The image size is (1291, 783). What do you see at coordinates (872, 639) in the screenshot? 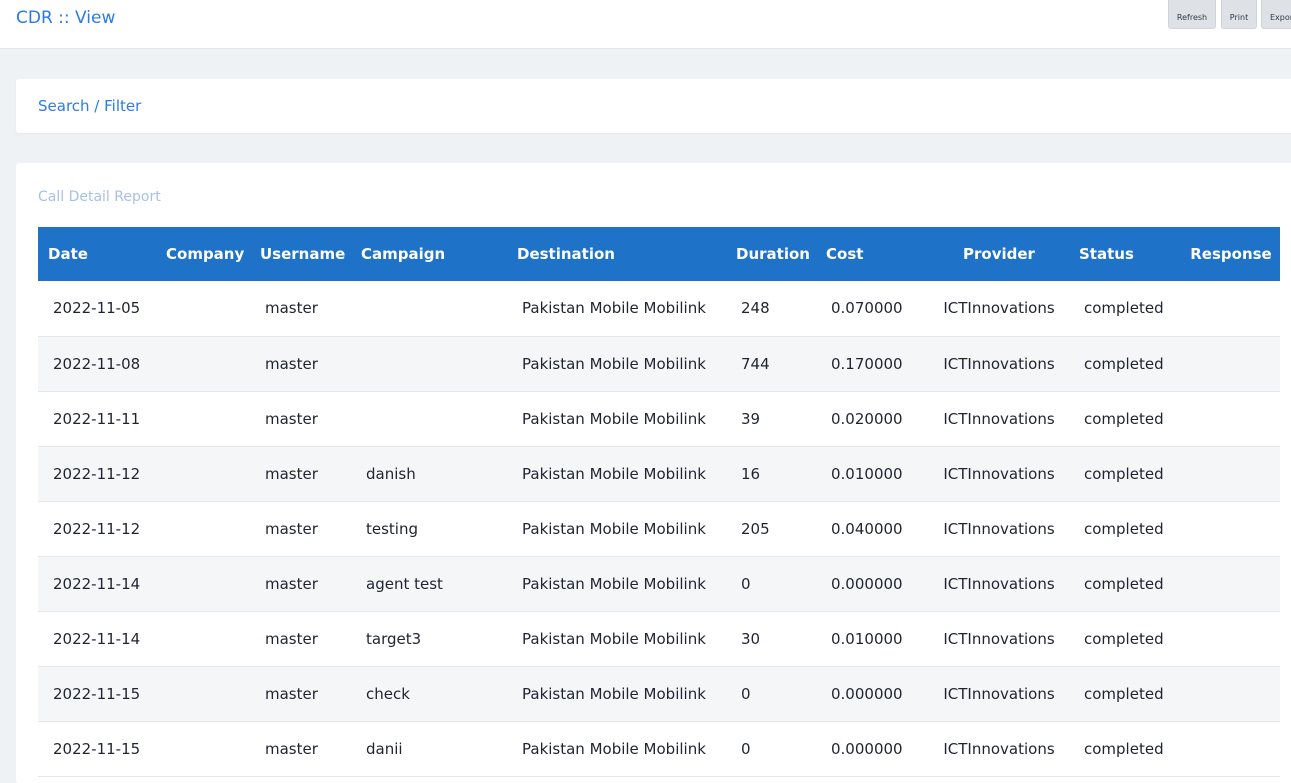
I see `cell-cost: 0.010000` at bounding box center [872, 639].